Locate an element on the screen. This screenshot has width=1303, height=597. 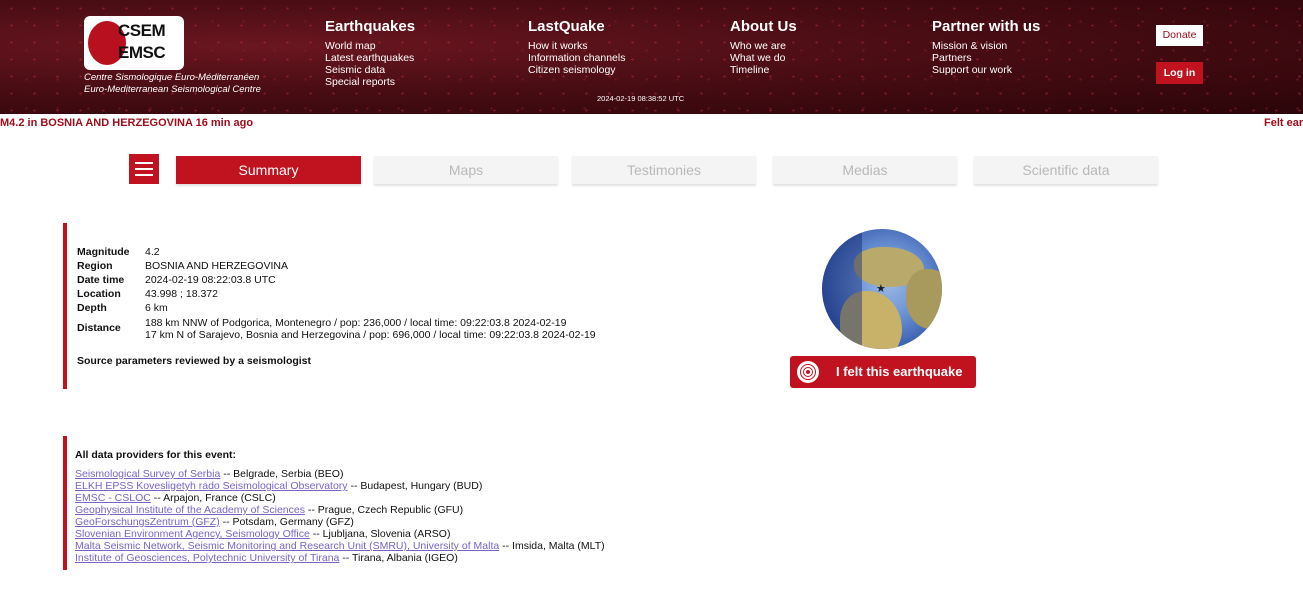
ticker-item-next: Felt ear is located at coordinates (1283, 123).